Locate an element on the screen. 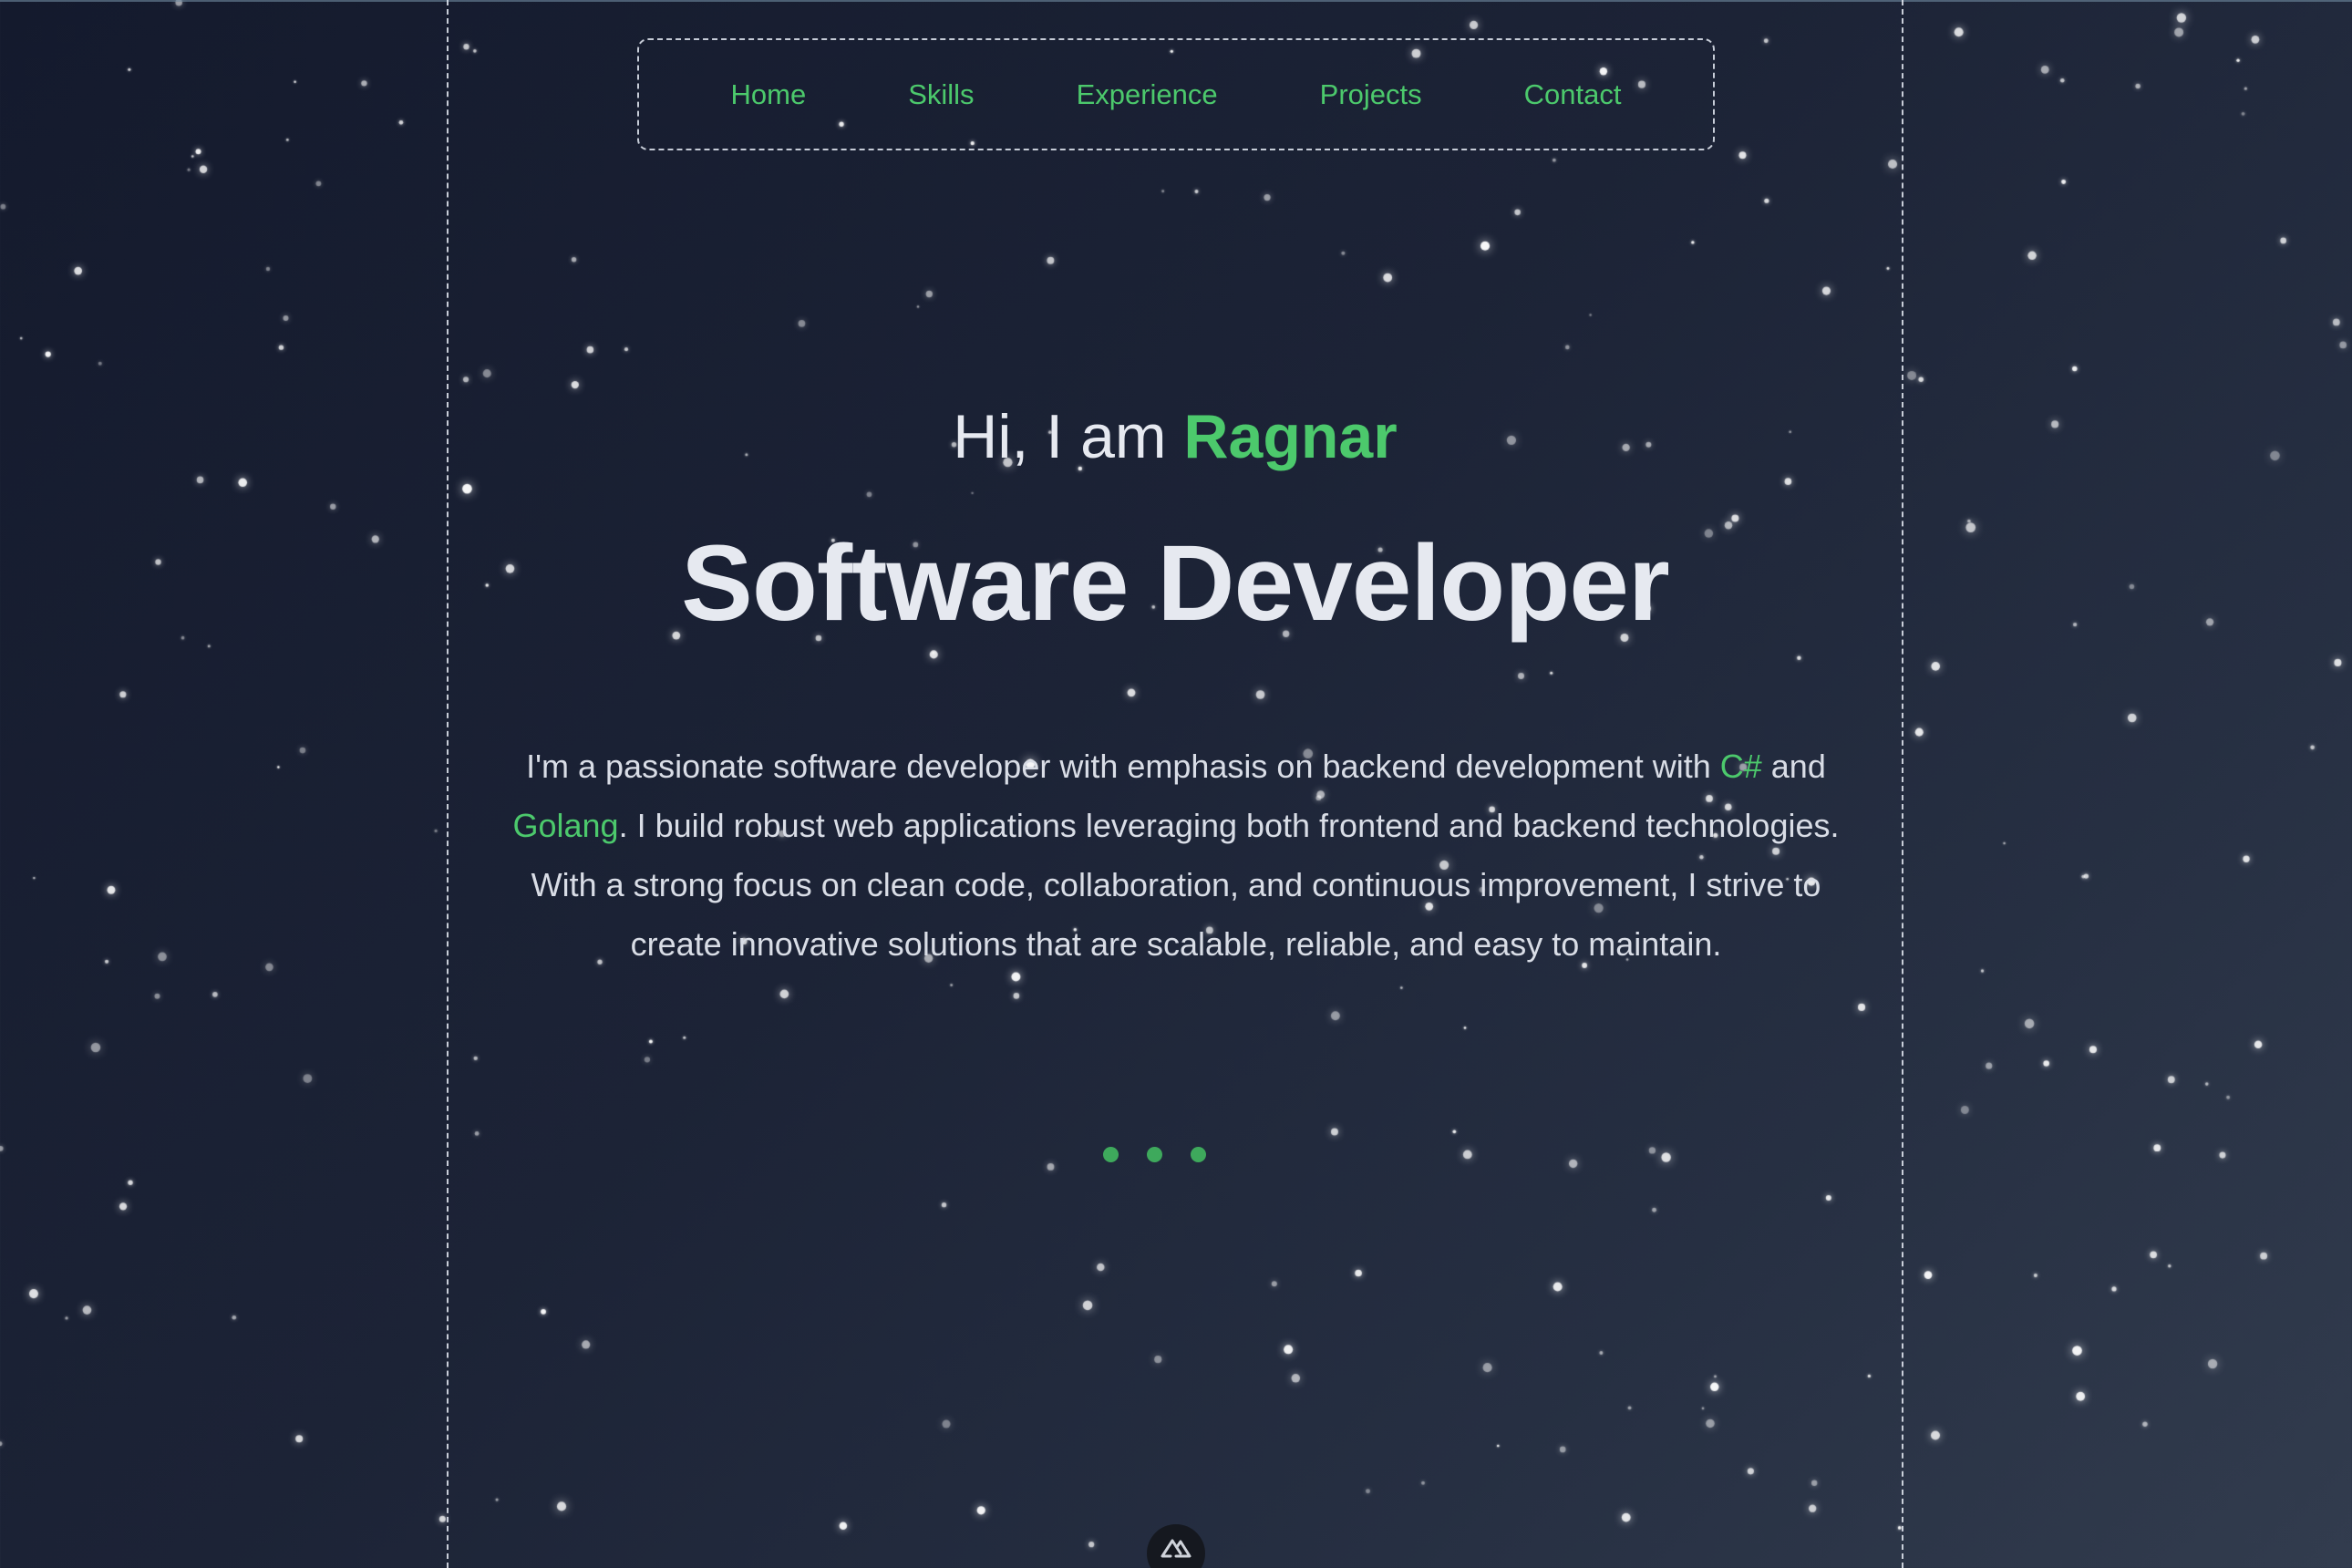 The height and width of the screenshot is (1568, 2352). nuxt-logo-icon is located at coordinates (1176, 1550).